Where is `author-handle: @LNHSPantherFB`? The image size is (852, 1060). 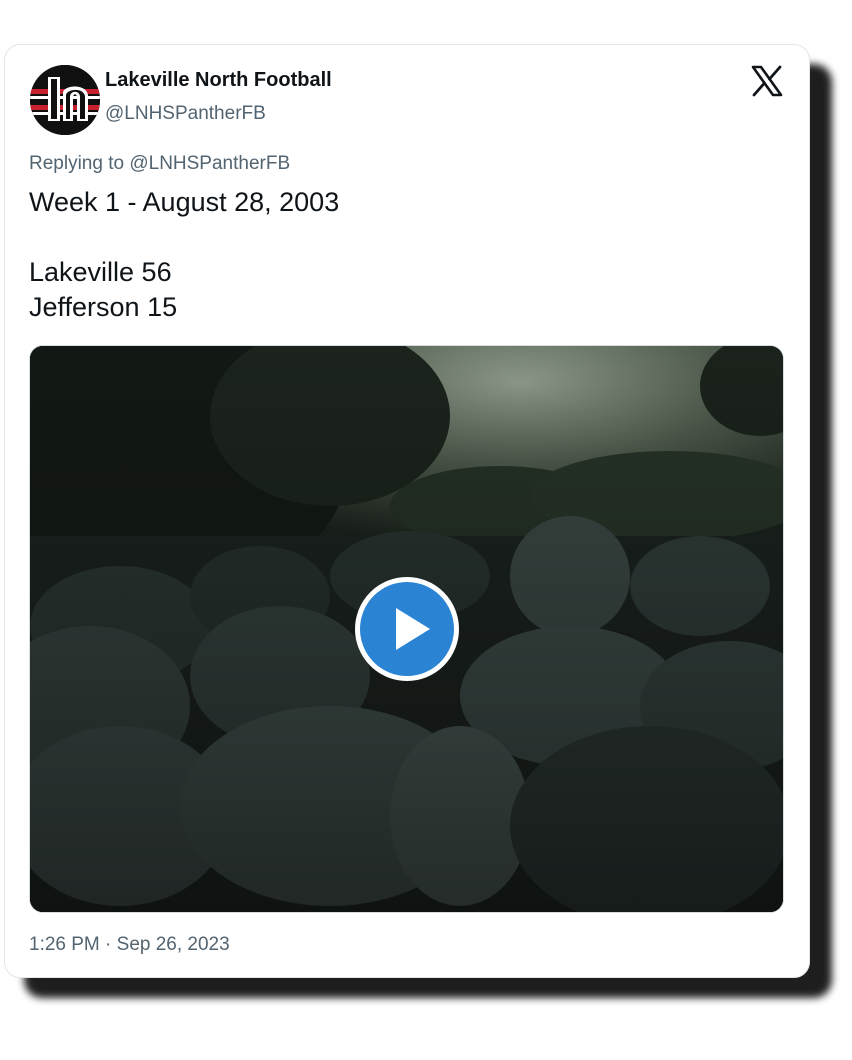
author-handle: @LNHSPantherFB is located at coordinates (185, 114).